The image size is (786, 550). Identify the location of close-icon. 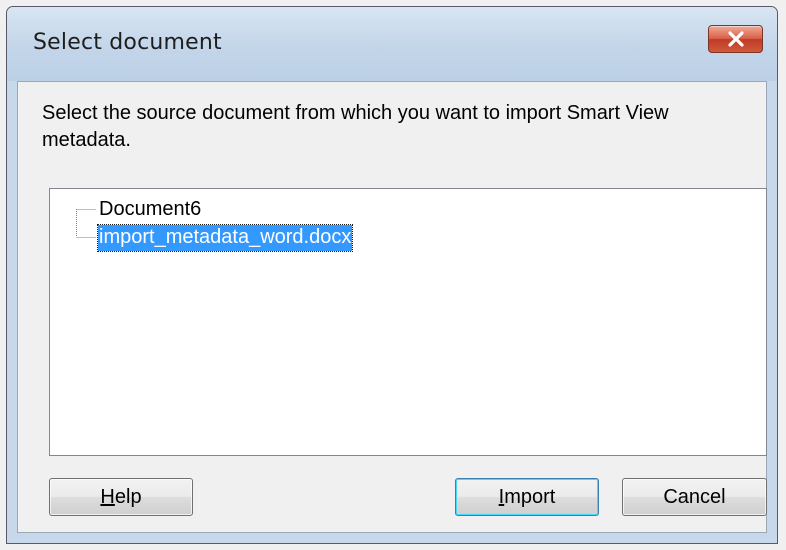
(736, 39).